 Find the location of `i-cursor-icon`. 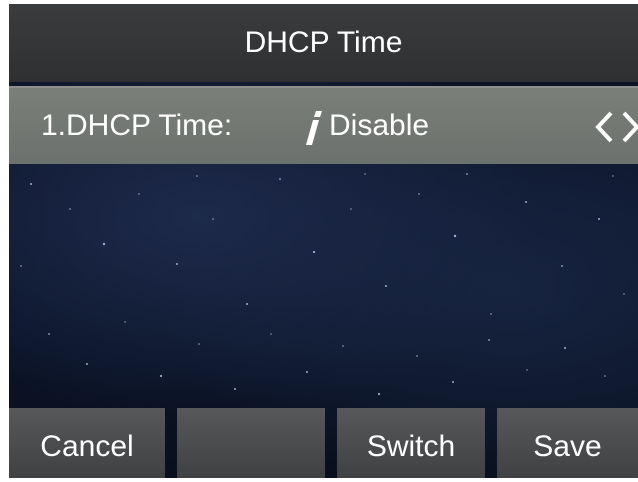

i-cursor-icon is located at coordinates (314, 128).